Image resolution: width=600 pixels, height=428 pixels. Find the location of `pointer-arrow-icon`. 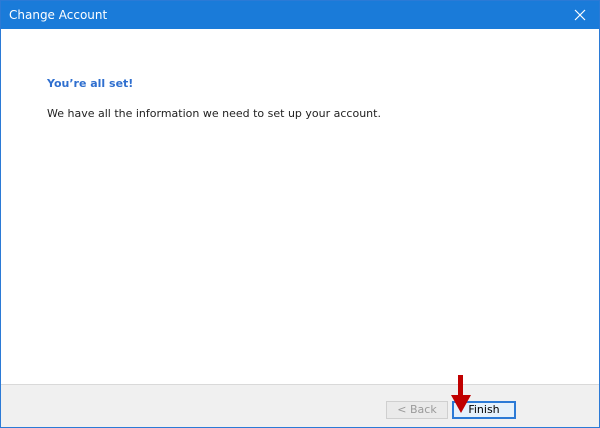

pointer-arrow-icon is located at coordinates (461, 394).